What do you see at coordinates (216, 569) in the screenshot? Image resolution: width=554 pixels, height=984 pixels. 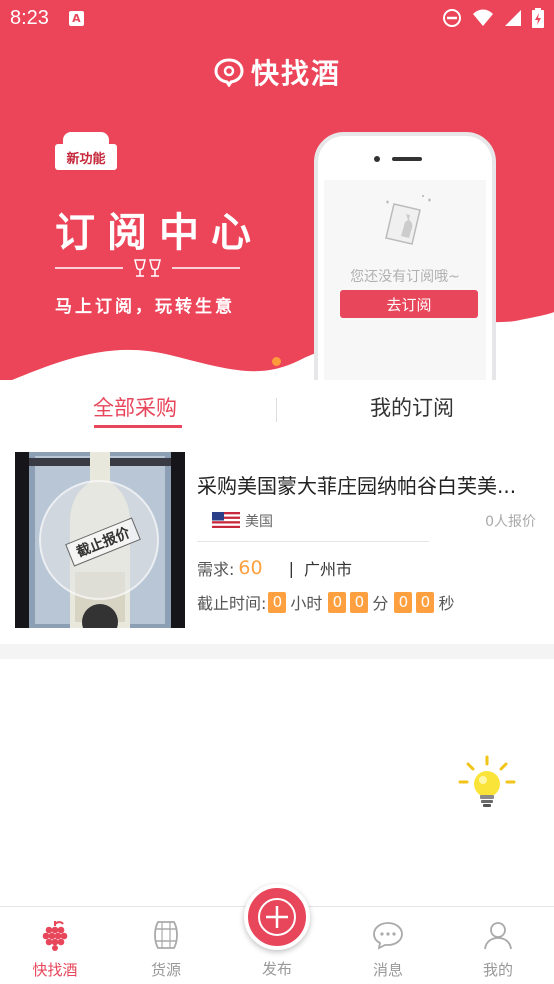 I see `demand-label: 需求:` at bounding box center [216, 569].